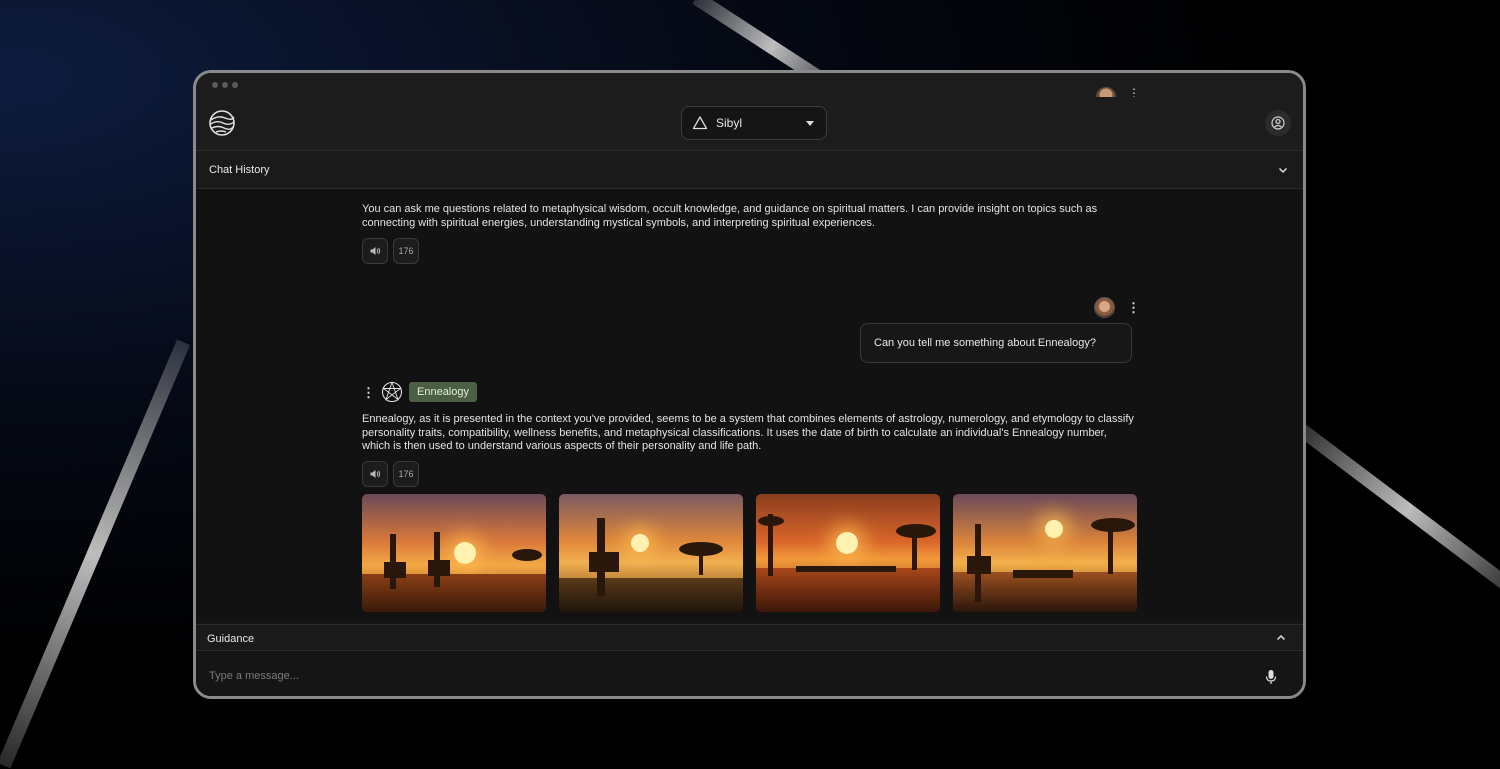 The height and width of the screenshot is (769, 1500). Describe the element at coordinates (709, 676) in the screenshot. I see `message-input` at that location.